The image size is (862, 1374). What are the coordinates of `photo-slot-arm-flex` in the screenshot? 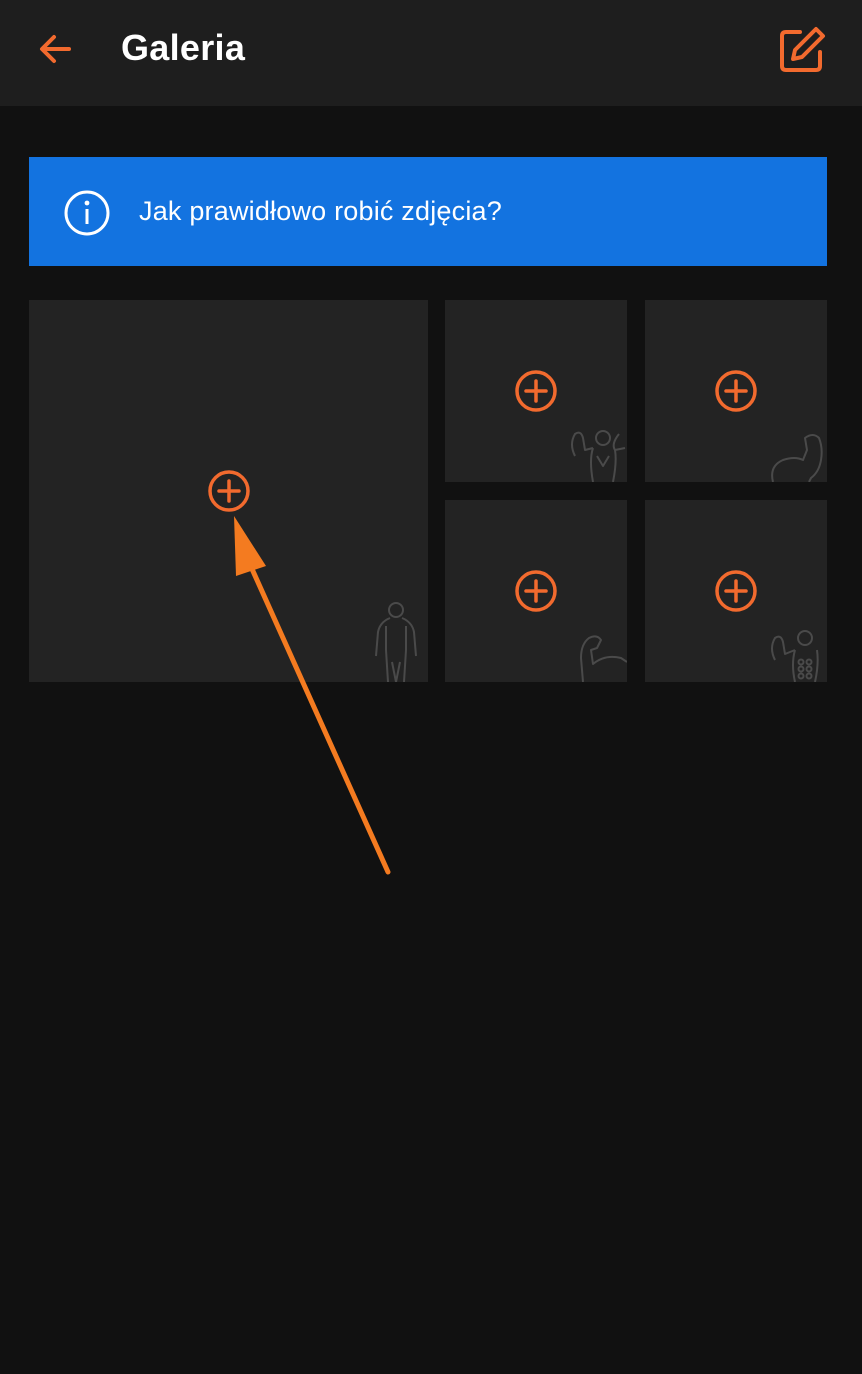 It's located at (536, 591).